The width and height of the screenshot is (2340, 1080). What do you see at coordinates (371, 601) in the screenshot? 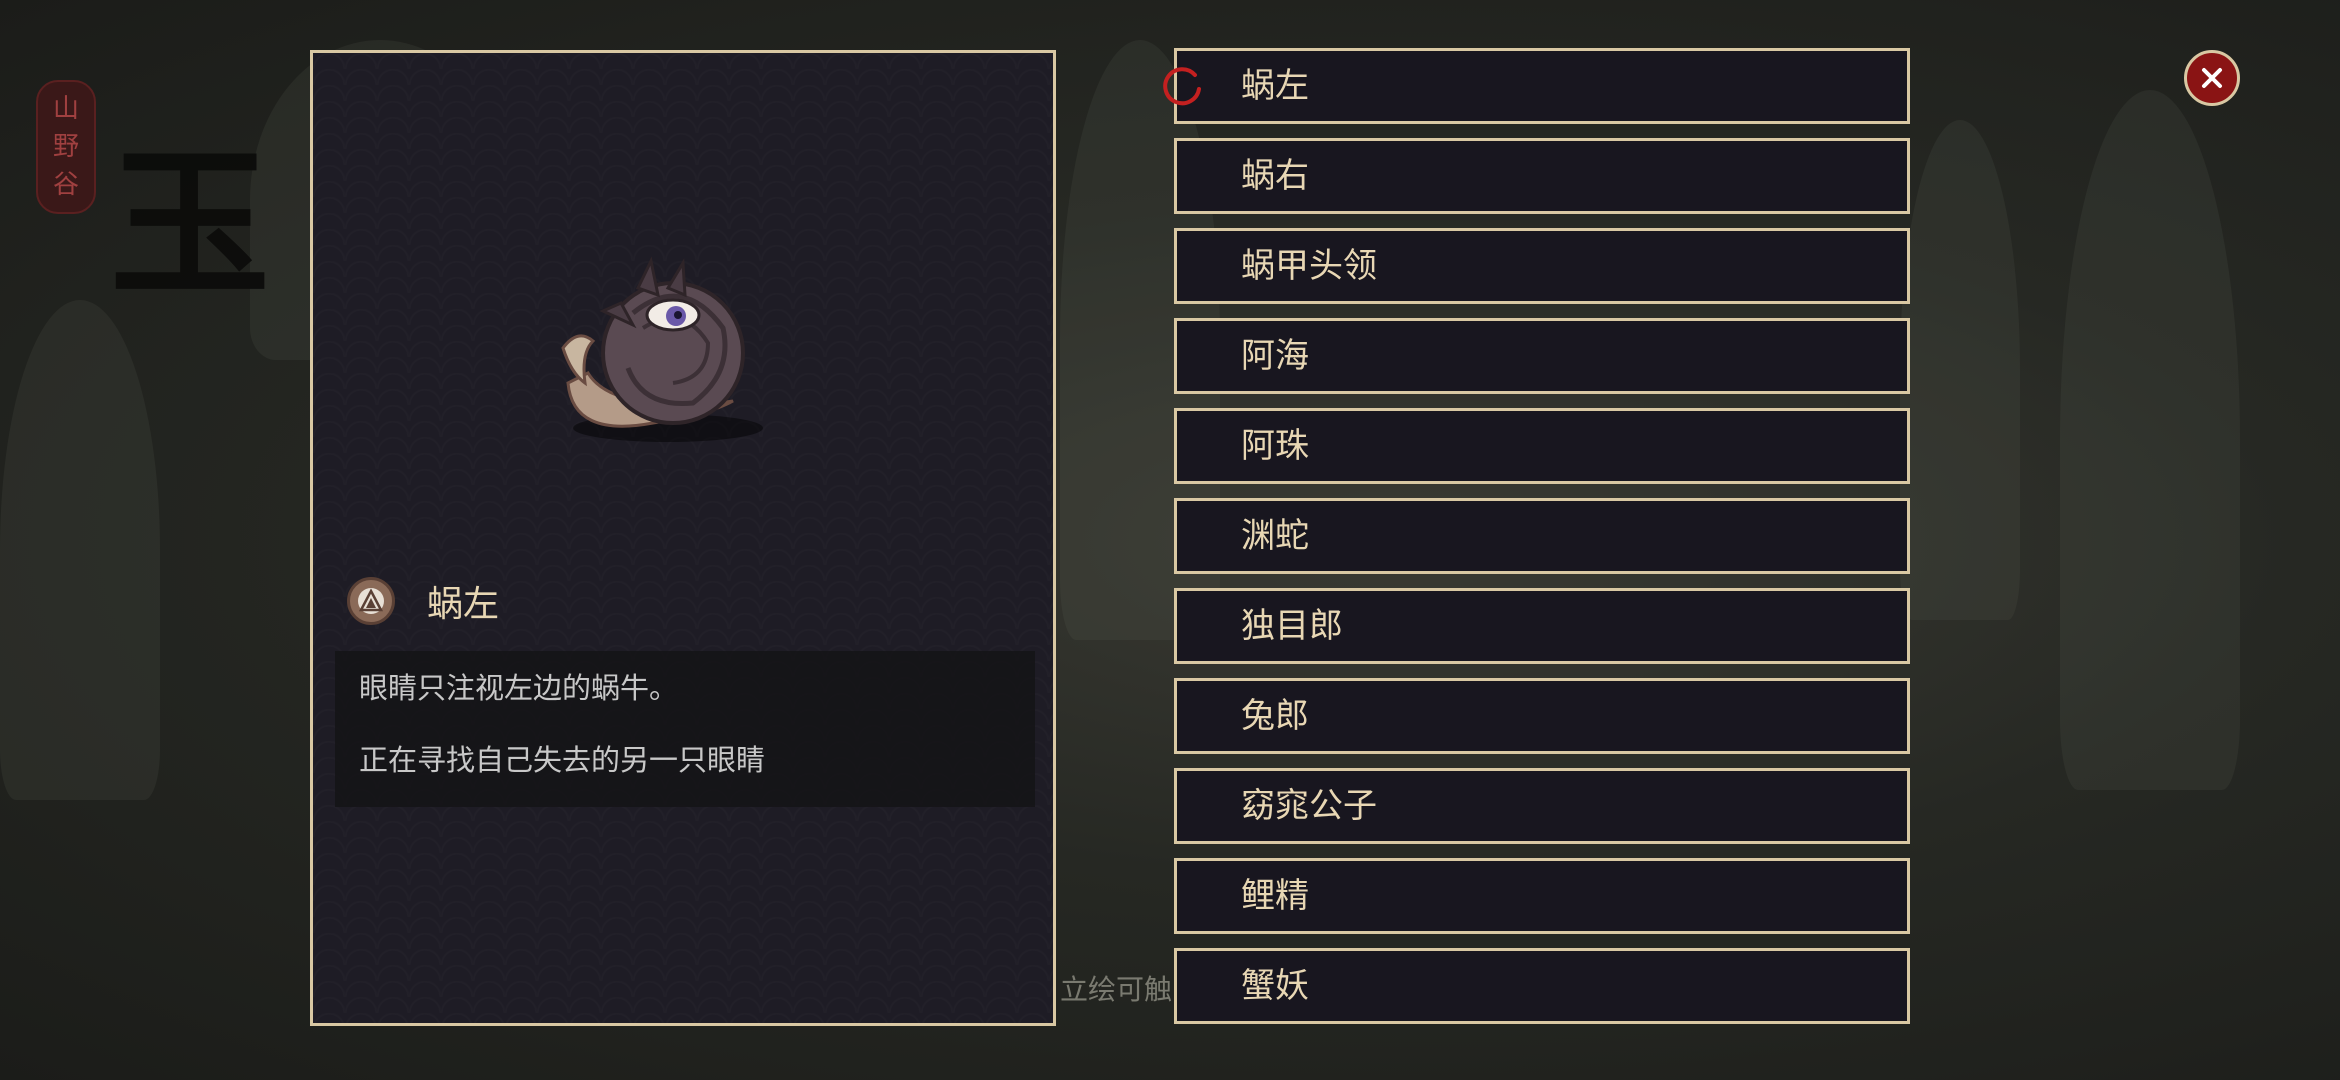
I see `sect-emblem-icon` at bounding box center [371, 601].